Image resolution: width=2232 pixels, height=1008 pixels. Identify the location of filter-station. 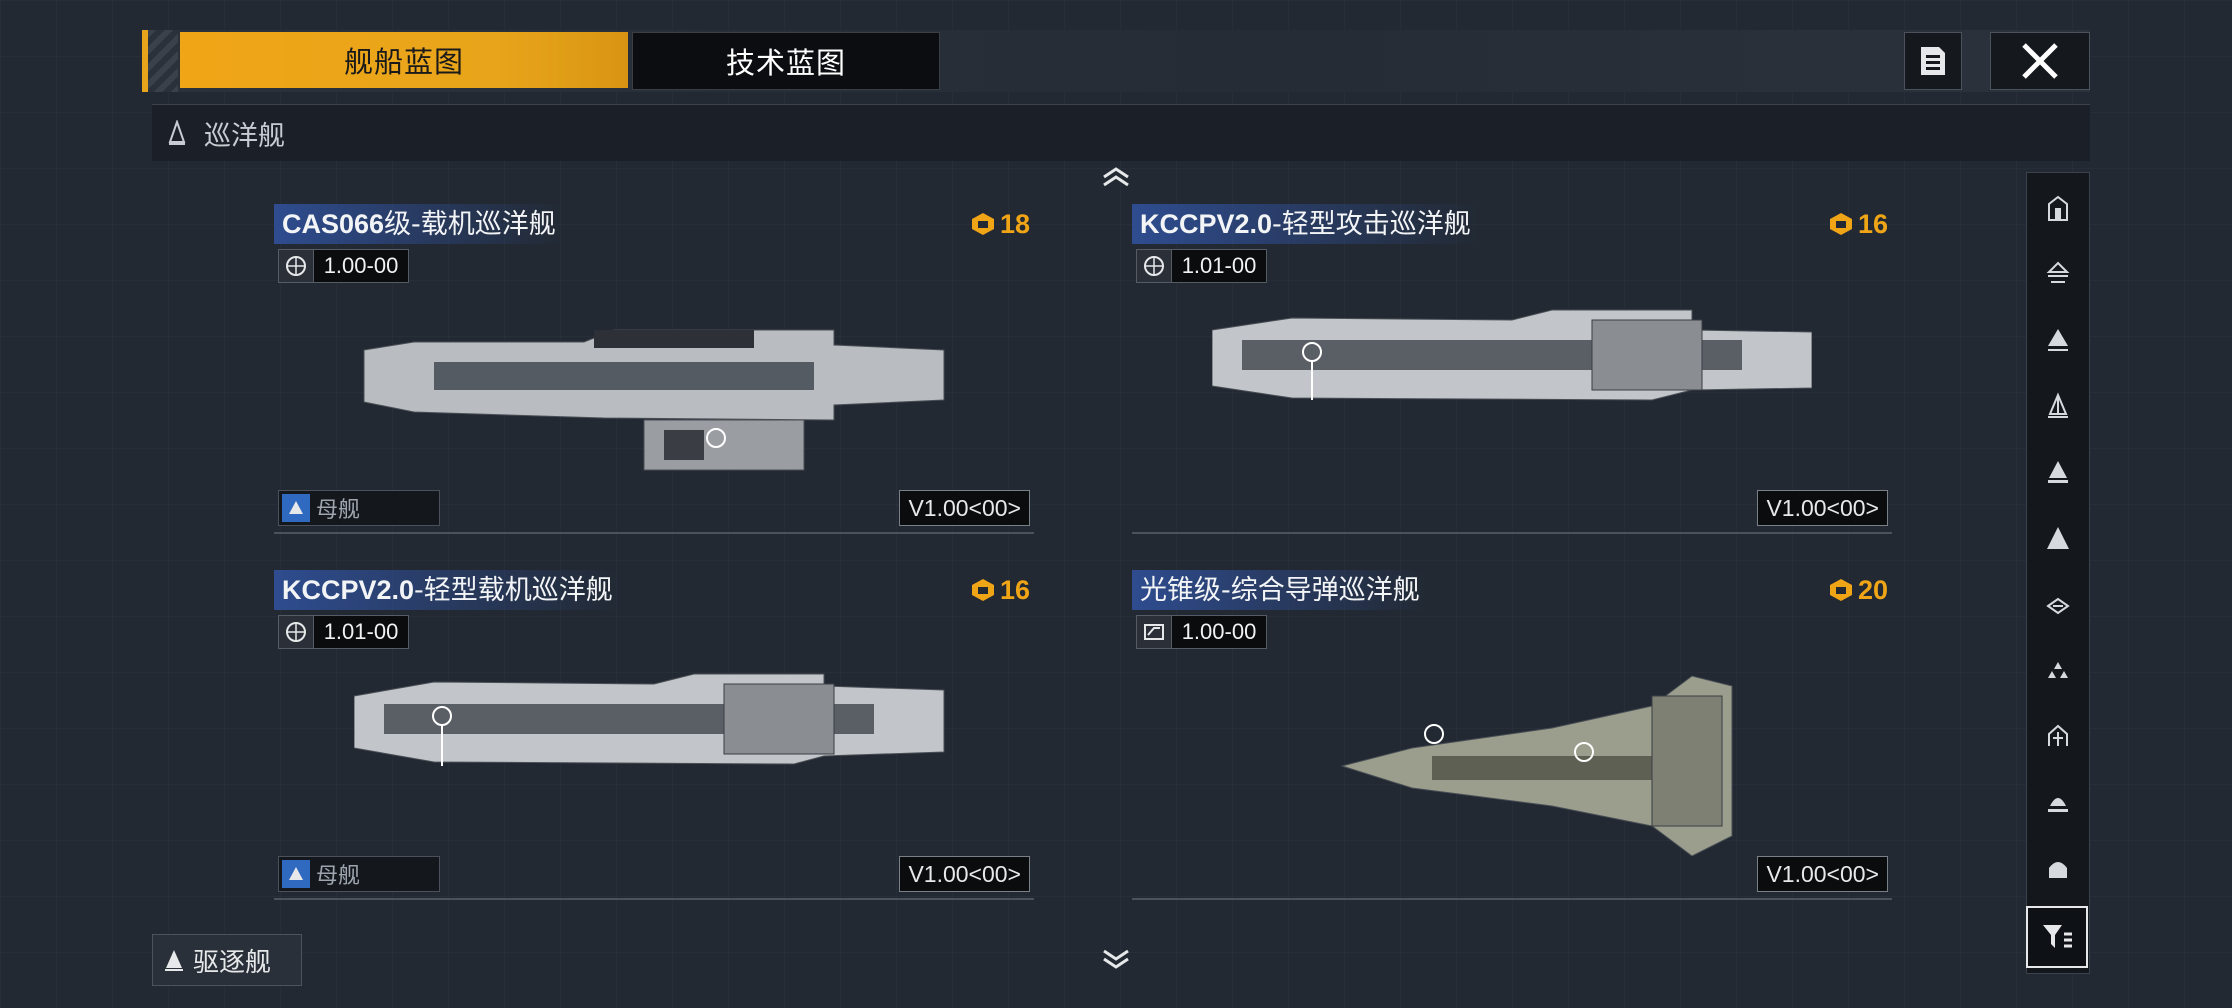
(2058, 736).